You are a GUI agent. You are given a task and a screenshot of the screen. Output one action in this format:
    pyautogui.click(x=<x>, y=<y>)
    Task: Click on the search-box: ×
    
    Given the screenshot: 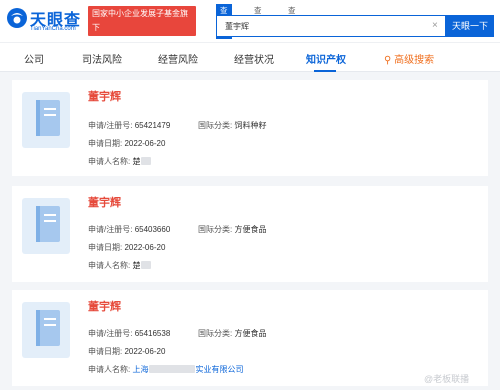 What is the action you would take?
    pyautogui.click(x=331, y=26)
    